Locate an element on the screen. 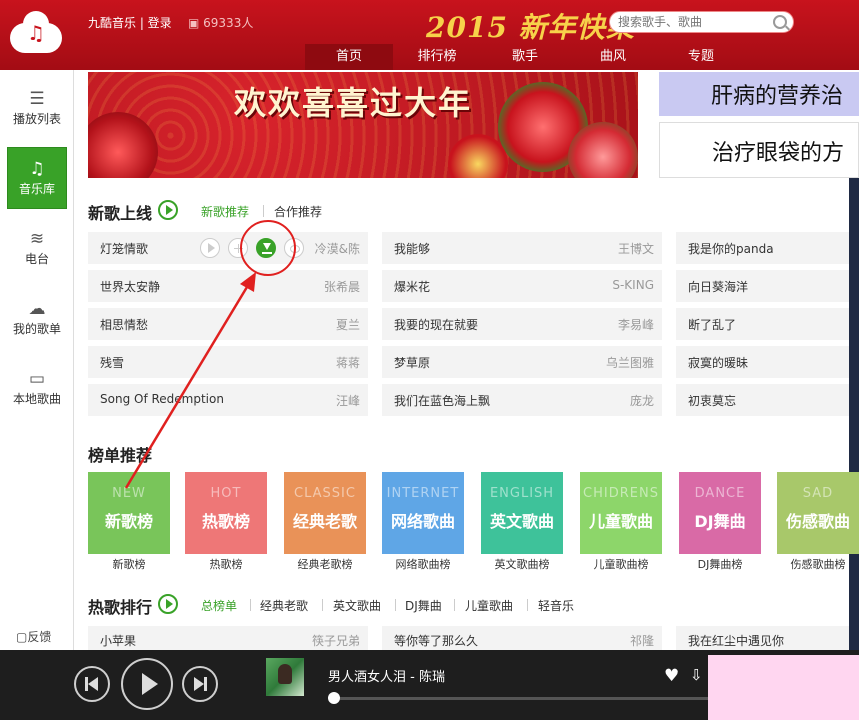  tab-dj: DJ舞曲 is located at coordinates (423, 605).